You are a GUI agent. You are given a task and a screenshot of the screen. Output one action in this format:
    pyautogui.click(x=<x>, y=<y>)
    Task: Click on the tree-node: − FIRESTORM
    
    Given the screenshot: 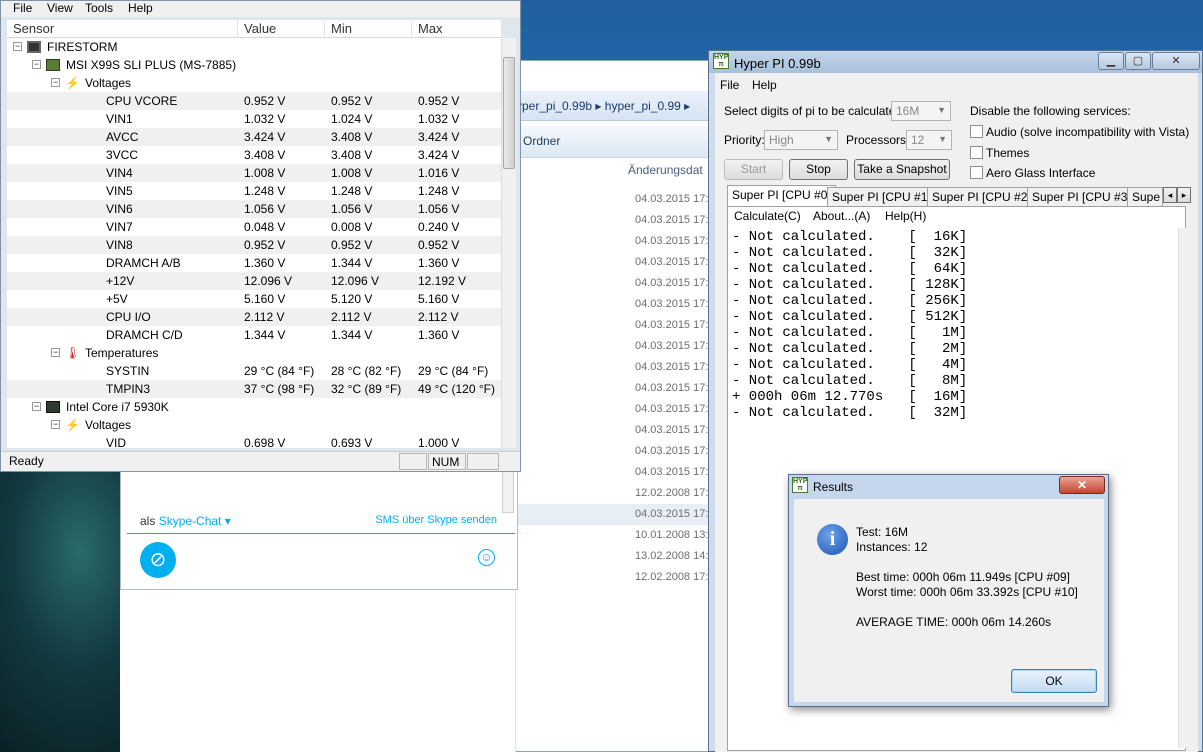 What is the action you would take?
    pyautogui.click(x=254, y=47)
    